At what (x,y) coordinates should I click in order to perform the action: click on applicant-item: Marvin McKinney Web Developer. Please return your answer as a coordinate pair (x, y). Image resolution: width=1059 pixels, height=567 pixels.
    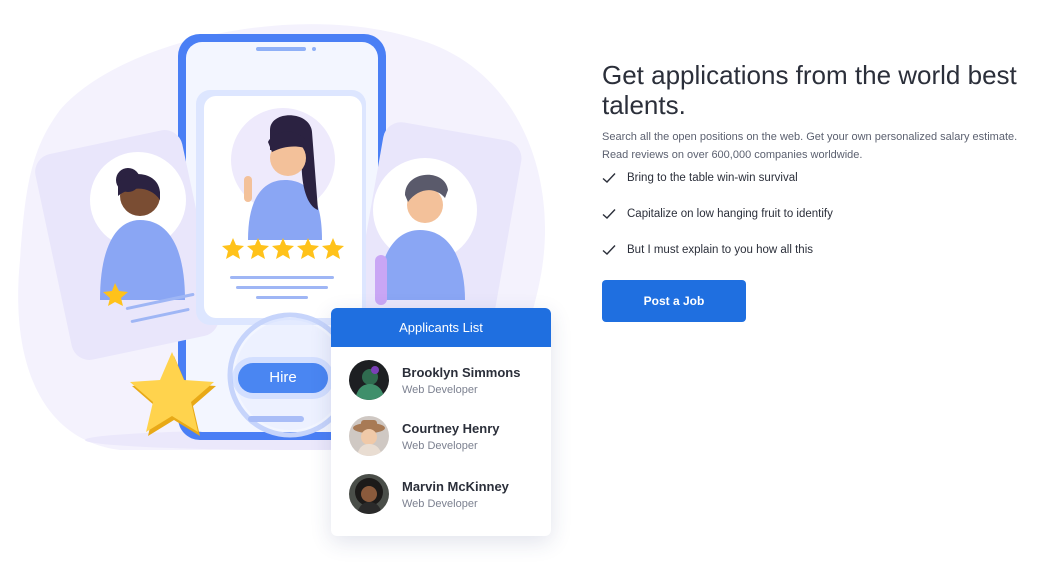
    Looking at the image, I should click on (444, 495).